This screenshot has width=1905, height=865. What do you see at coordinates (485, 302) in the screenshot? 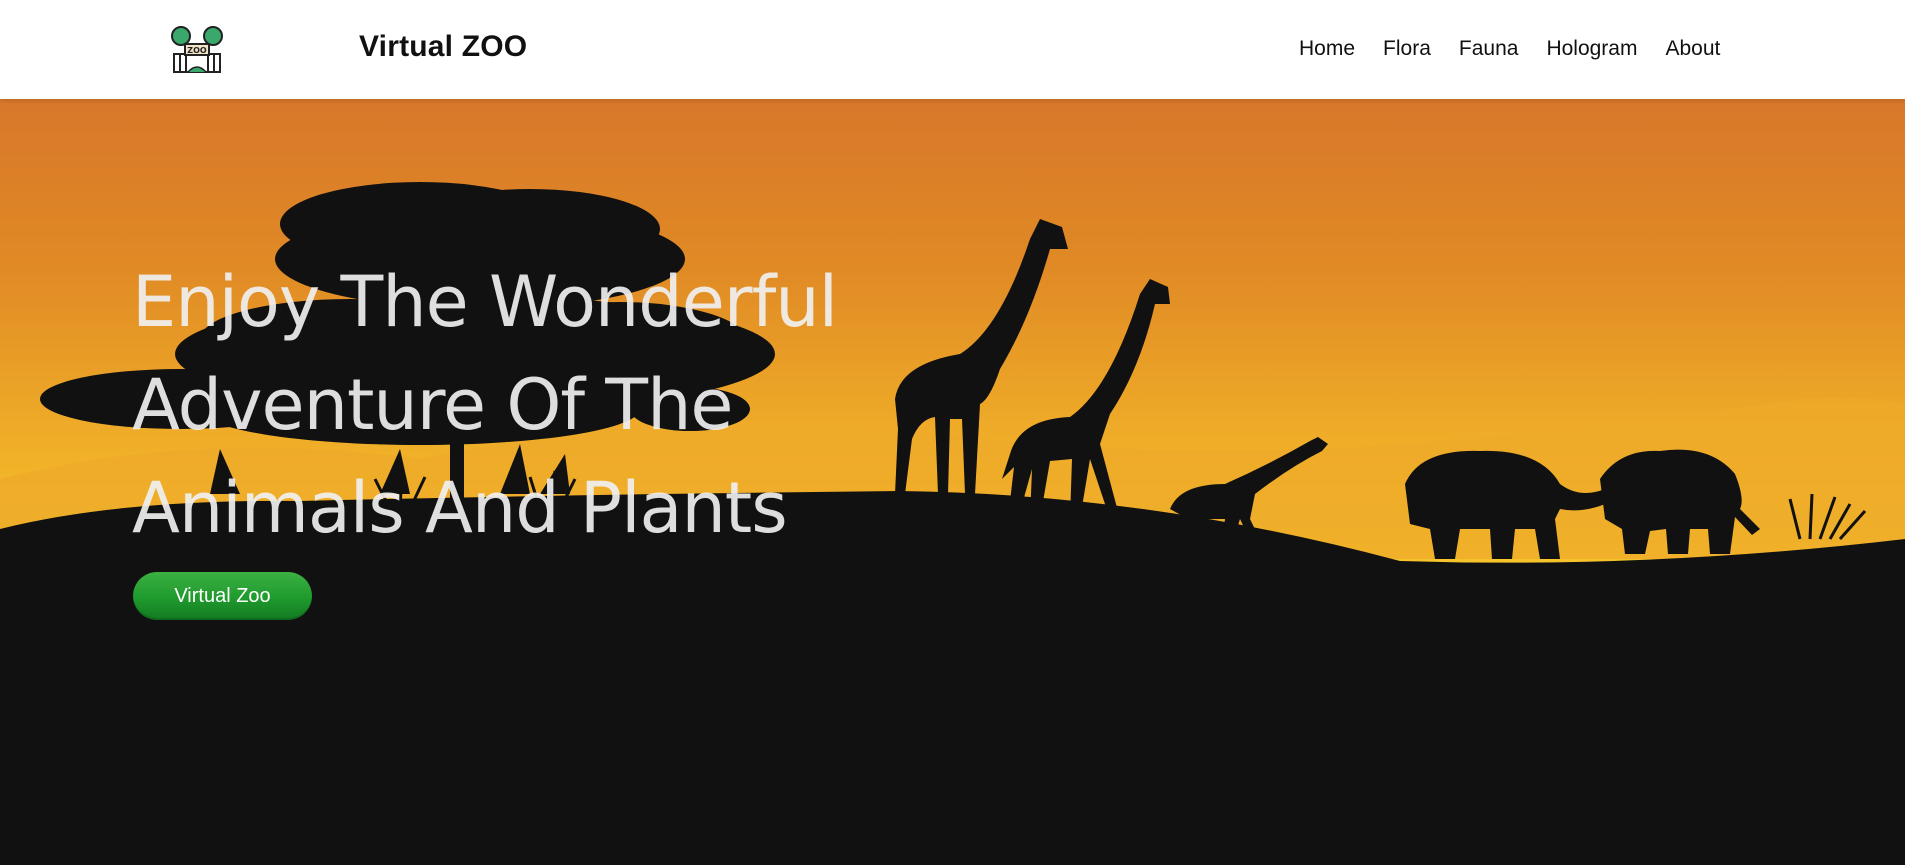
I see `hero-headline-line: Enjoy The Wonderful` at bounding box center [485, 302].